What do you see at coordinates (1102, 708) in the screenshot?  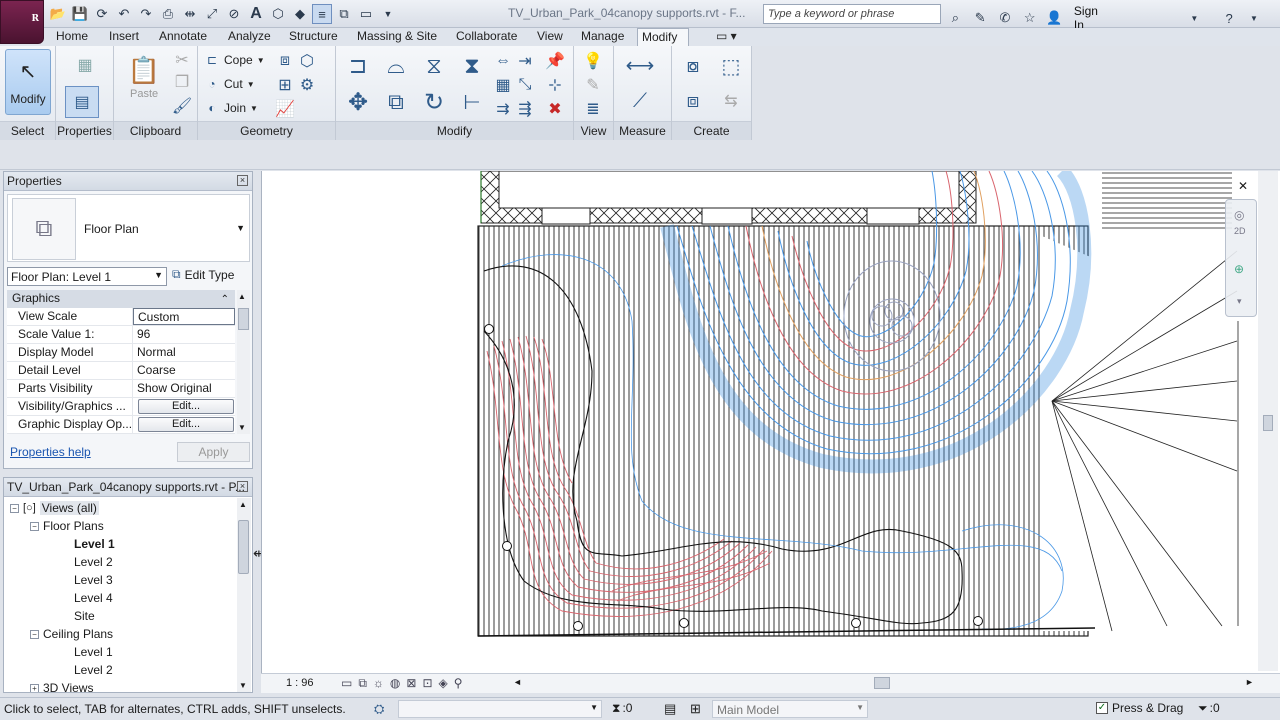 I see `press-drag-checkbox: ✓` at bounding box center [1102, 708].